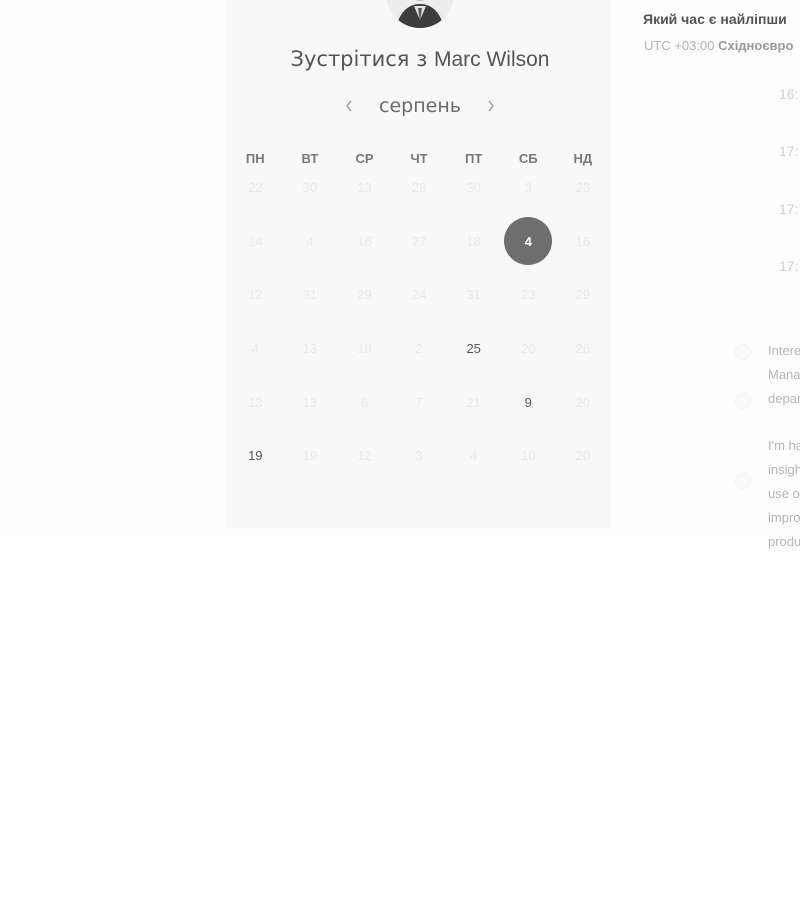 This screenshot has height=900, width=800. I want to click on calendar-day: 18, so click(473, 241).